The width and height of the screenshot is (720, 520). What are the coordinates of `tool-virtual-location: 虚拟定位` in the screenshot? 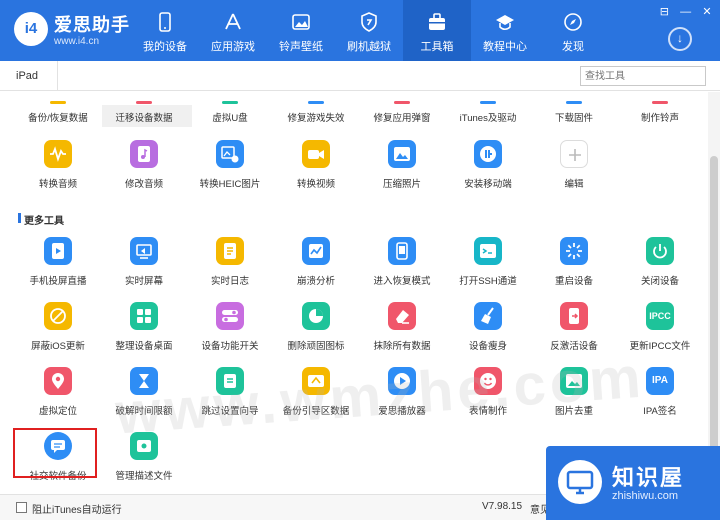 It's located at (58, 398).